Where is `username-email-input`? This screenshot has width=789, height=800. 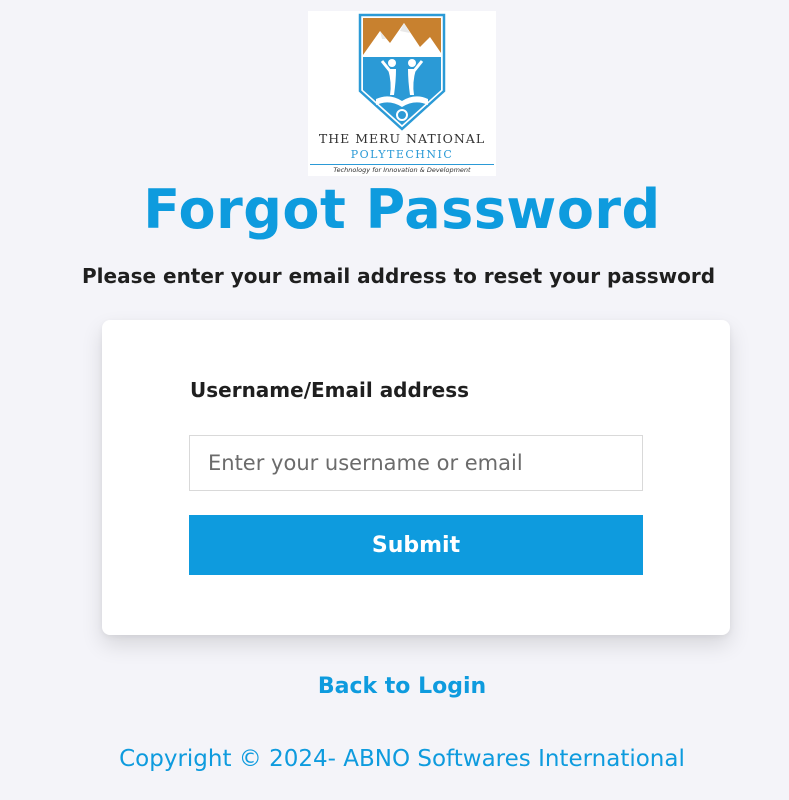
username-email-input is located at coordinates (416, 463).